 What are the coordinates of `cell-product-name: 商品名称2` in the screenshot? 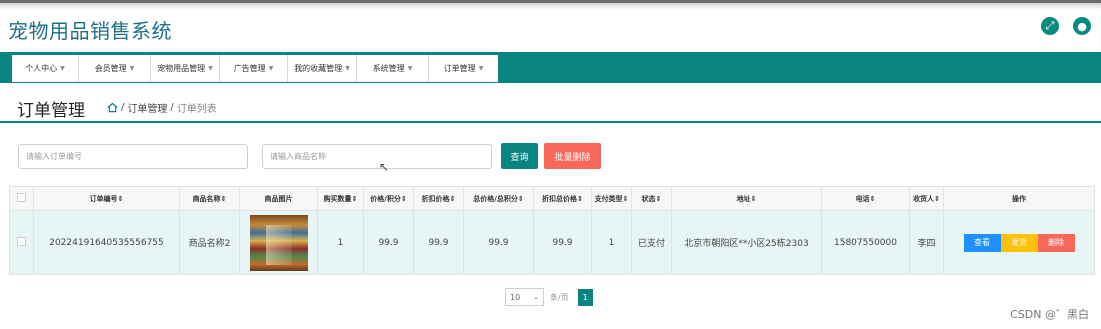 It's located at (209, 242).